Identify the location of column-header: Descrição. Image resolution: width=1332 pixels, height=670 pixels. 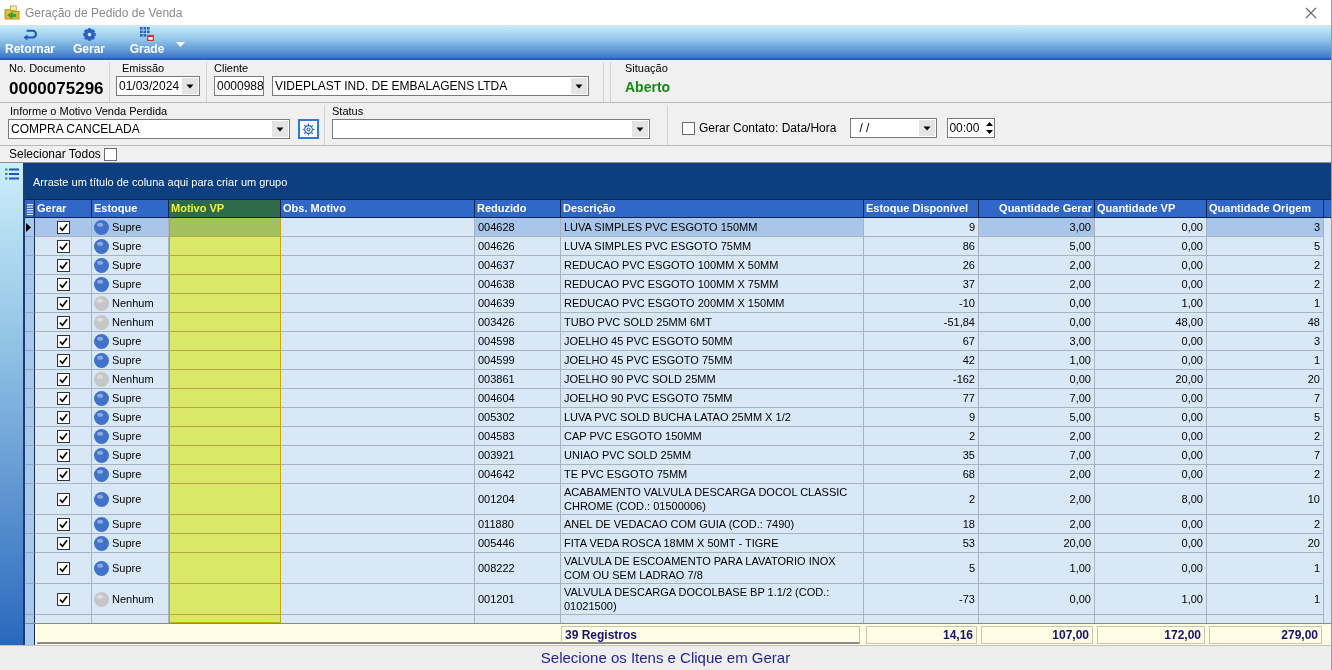
(712, 208).